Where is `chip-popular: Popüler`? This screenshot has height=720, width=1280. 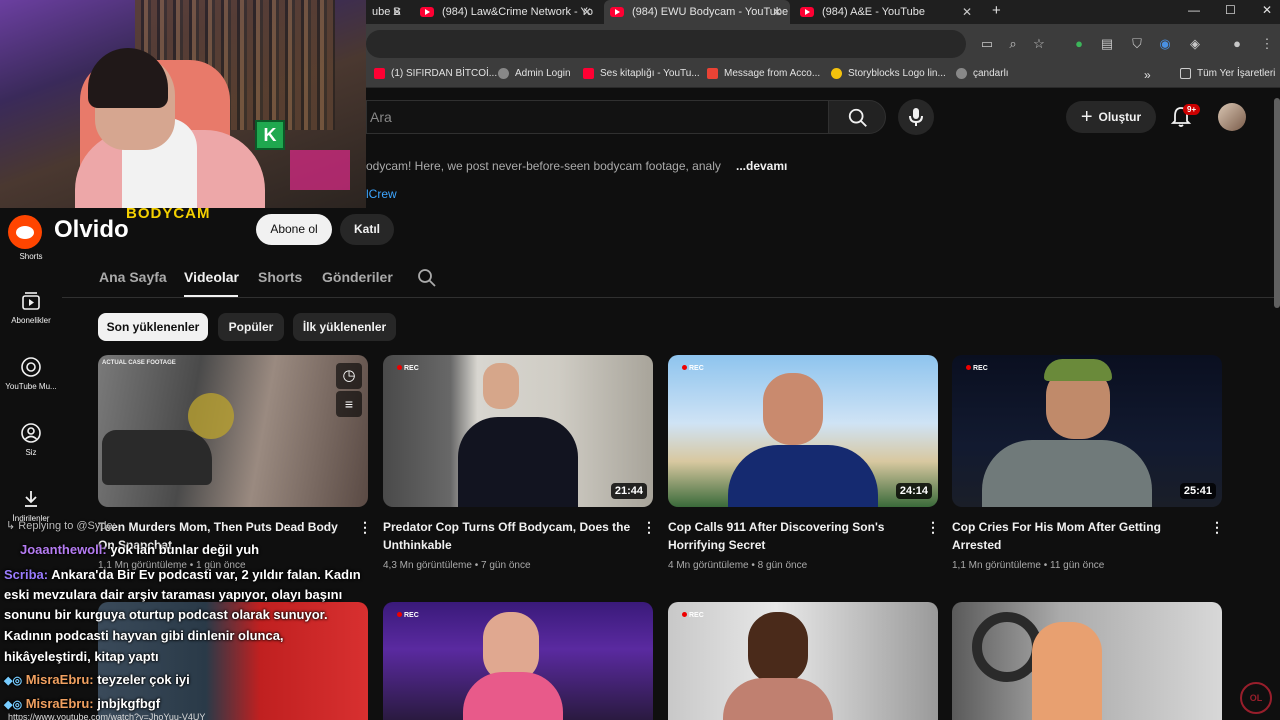
chip-popular: Popüler is located at coordinates (251, 327).